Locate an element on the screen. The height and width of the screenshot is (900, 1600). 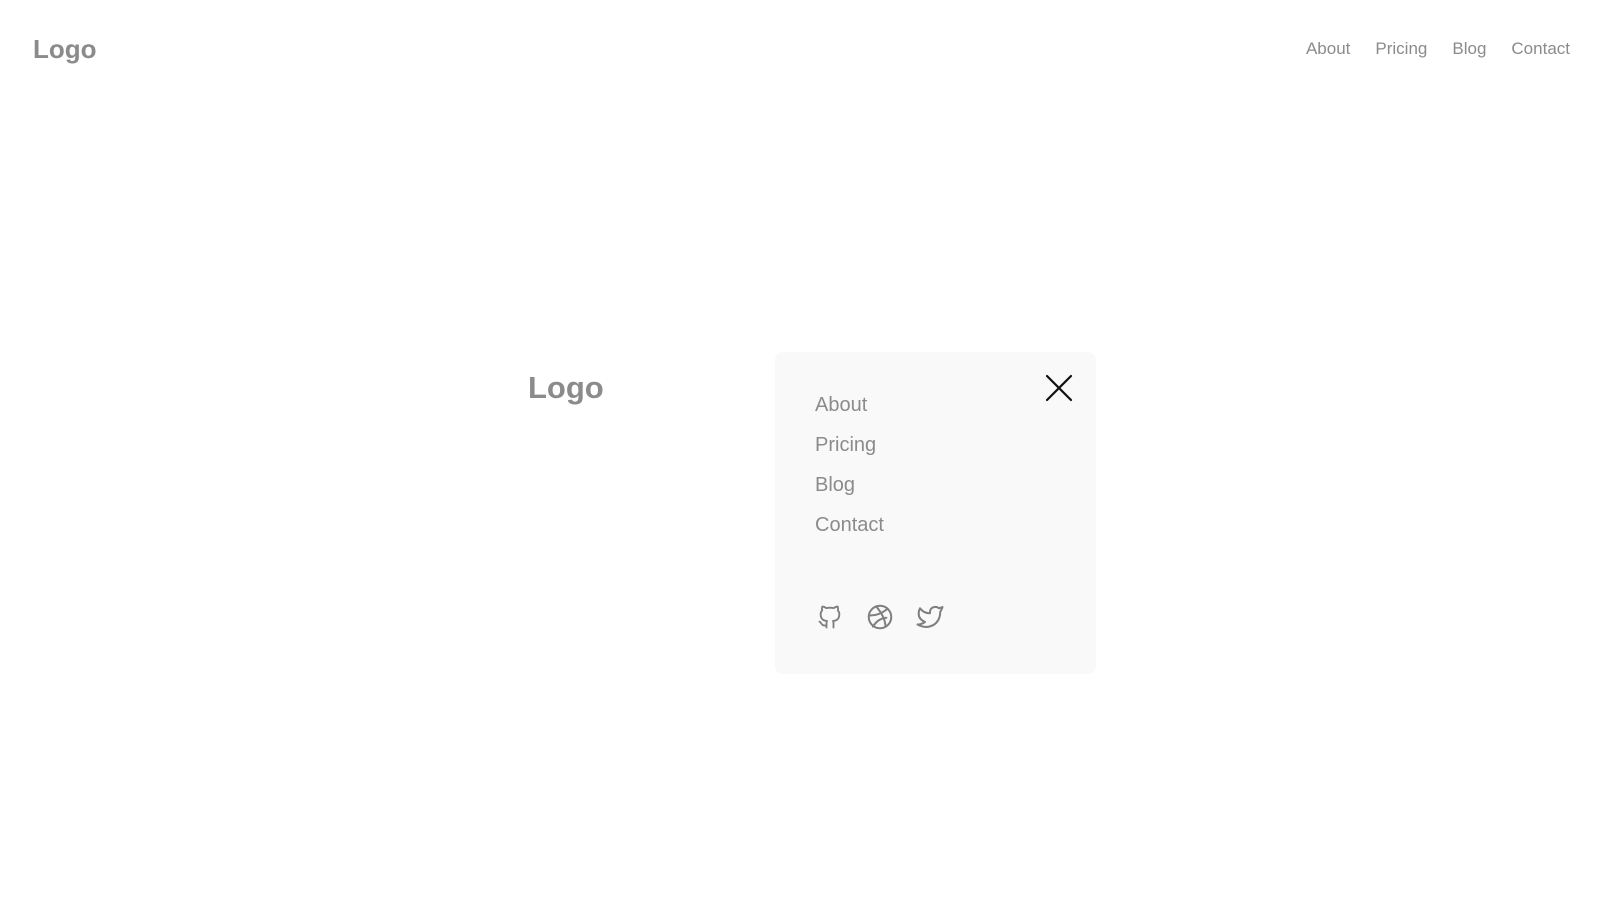
close-button is located at coordinates (1059, 388).